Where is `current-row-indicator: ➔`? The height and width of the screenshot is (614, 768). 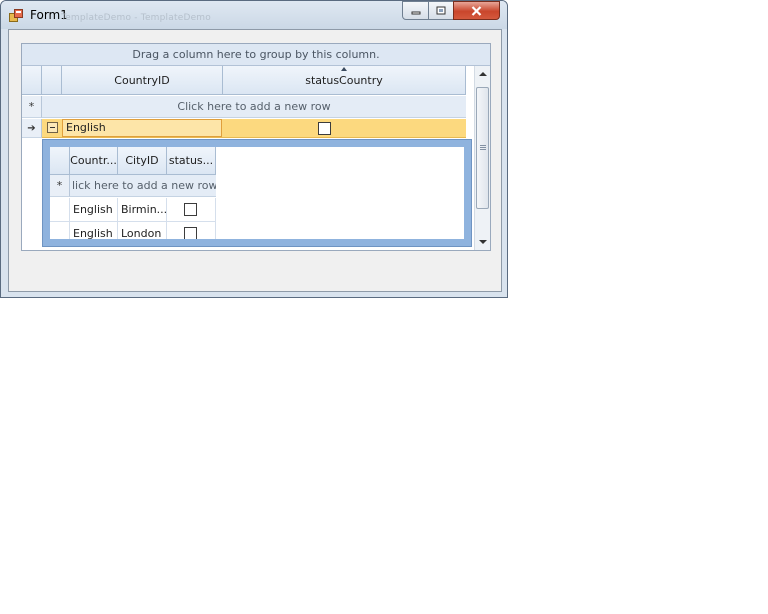 current-row-indicator: ➔ is located at coordinates (32, 128).